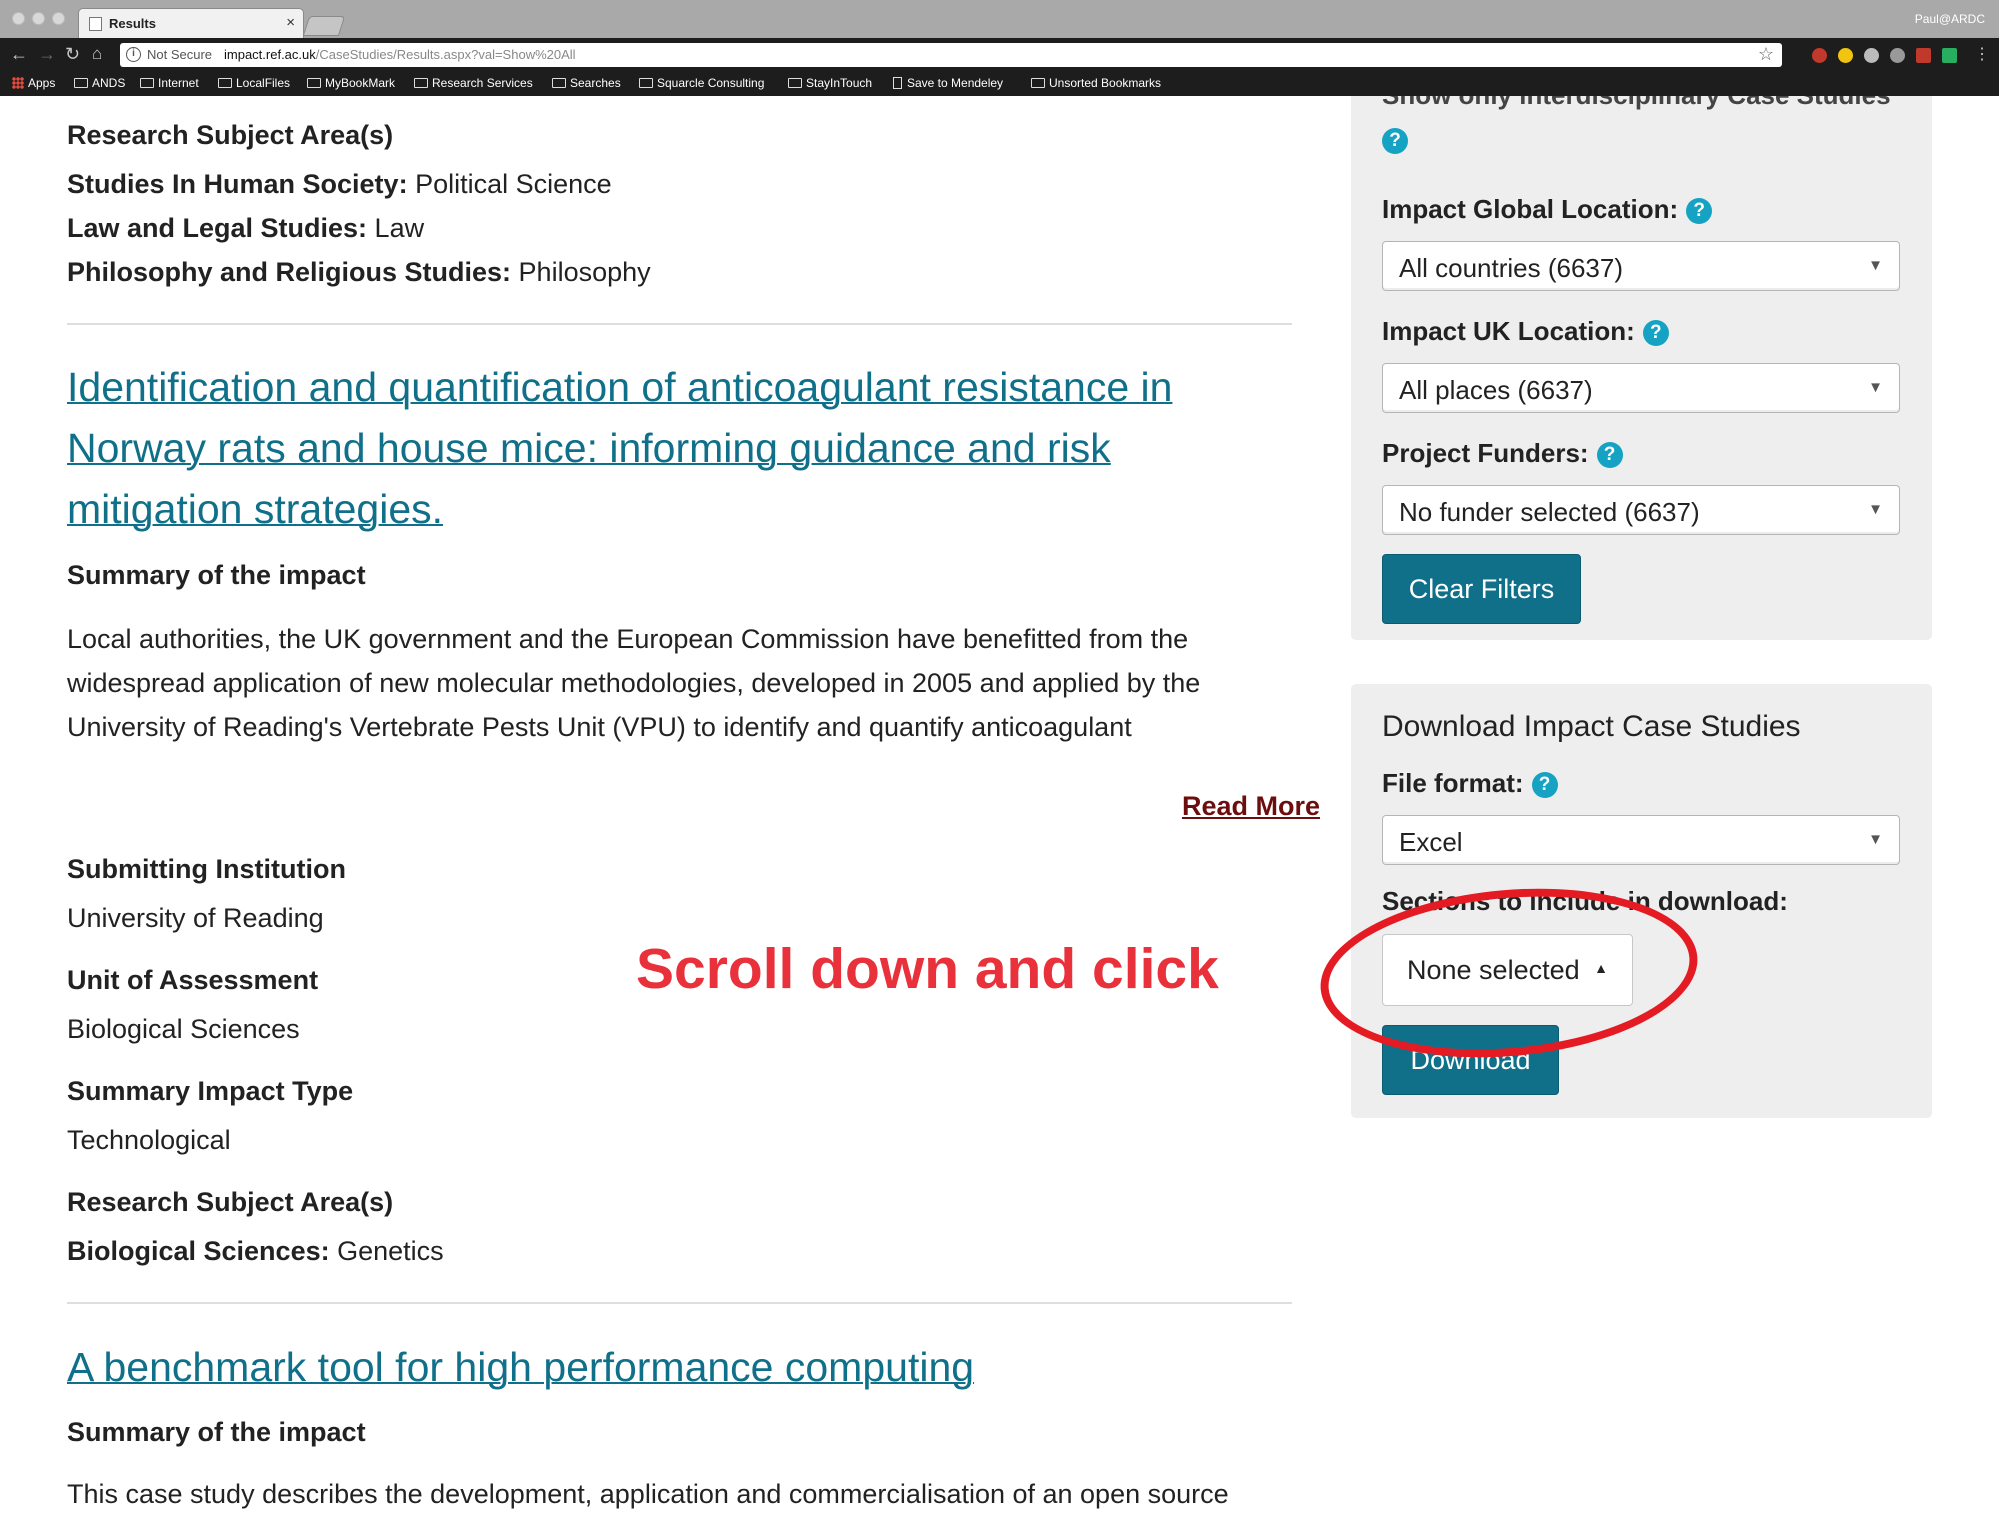 The image size is (1999, 1519). Describe the element at coordinates (1636, 103) in the screenshot. I see `interdisciplinary-label: Show only interdisciplinary Case Studies` at that location.